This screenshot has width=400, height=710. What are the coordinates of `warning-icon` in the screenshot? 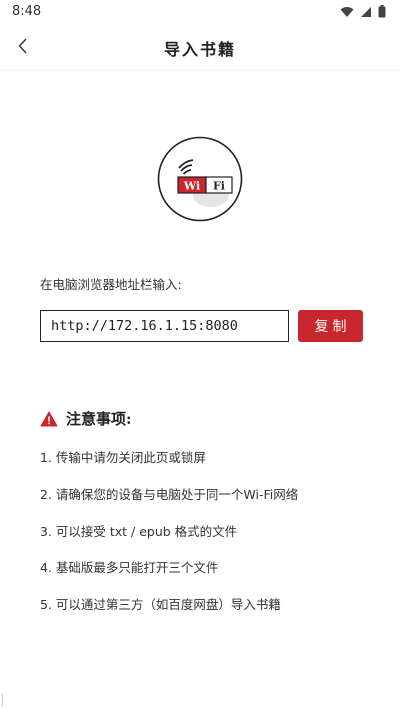 It's located at (49, 418).